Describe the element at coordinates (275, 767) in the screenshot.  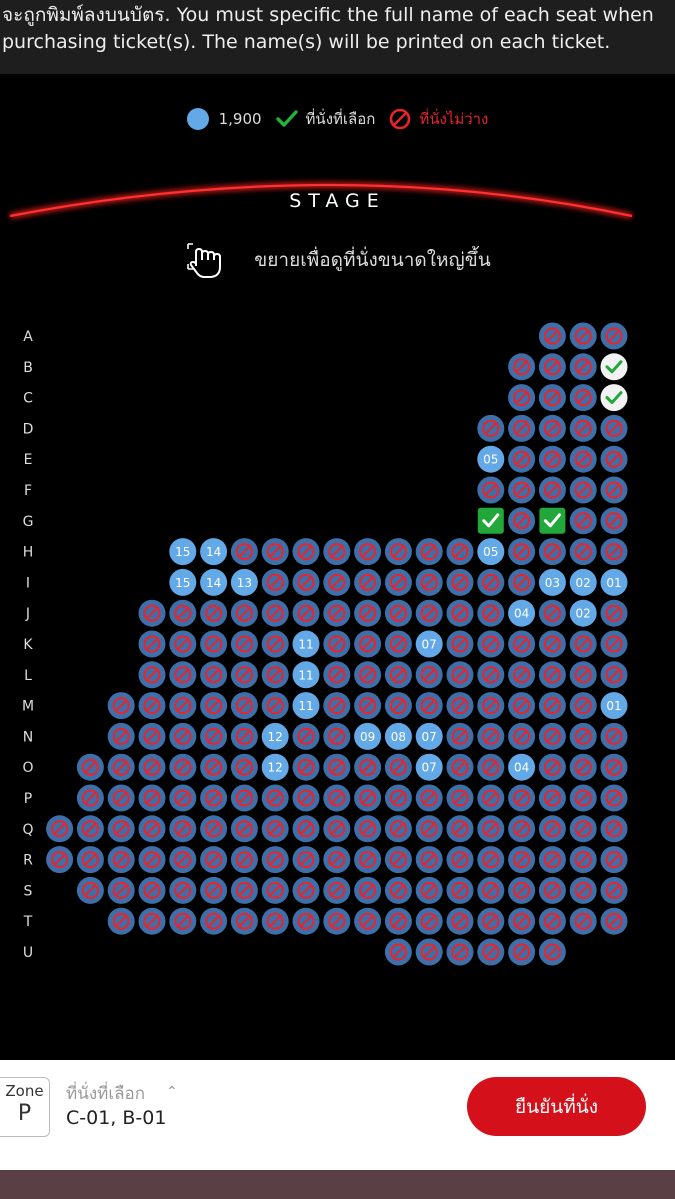
I see `seat-O-12: 12` at that location.